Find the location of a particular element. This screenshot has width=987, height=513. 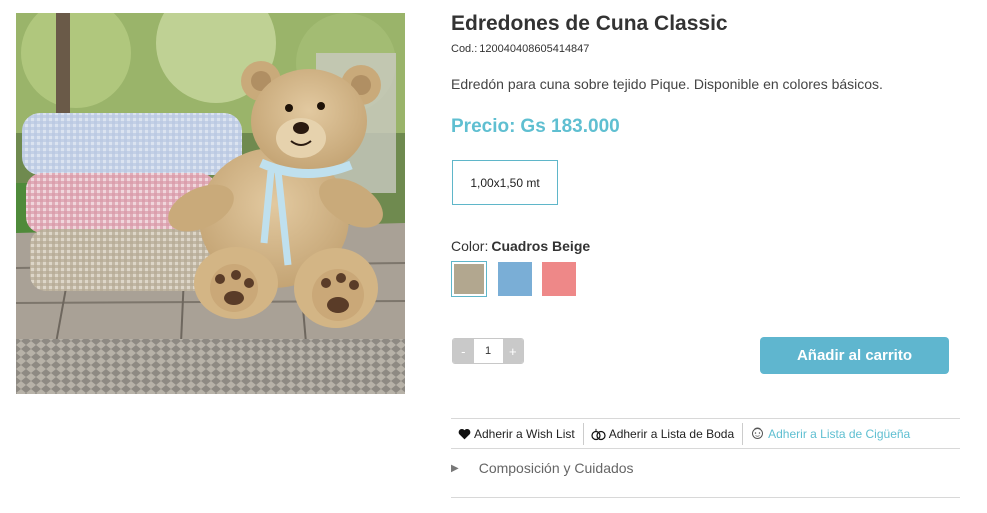

quantity-input is located at coordinates (488, 351).